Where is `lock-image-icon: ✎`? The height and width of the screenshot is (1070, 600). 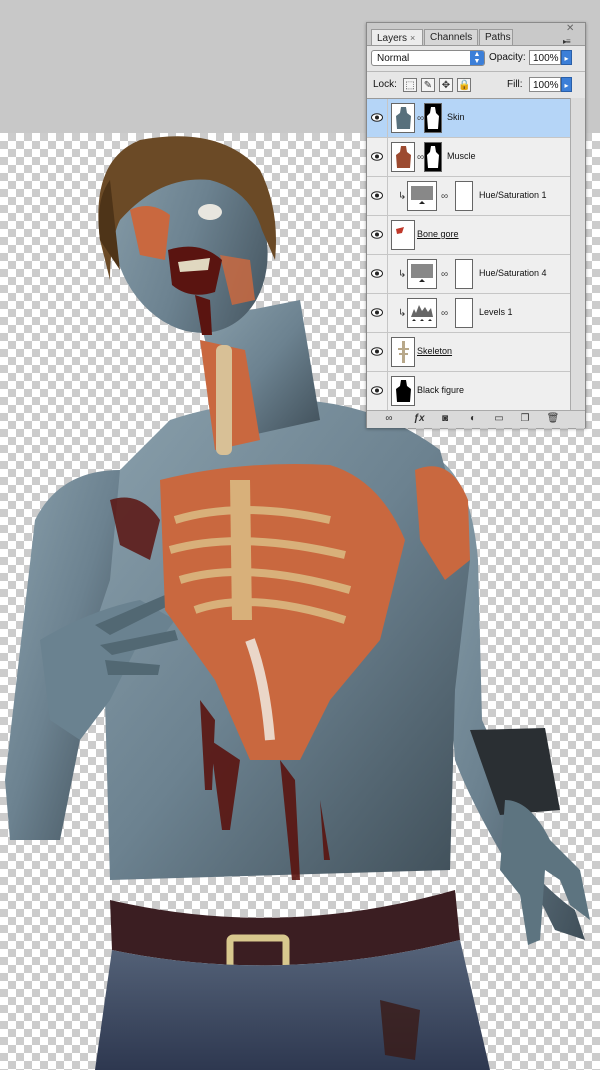 lock-image-icon: ✎ is located at coordinates (428, 85).